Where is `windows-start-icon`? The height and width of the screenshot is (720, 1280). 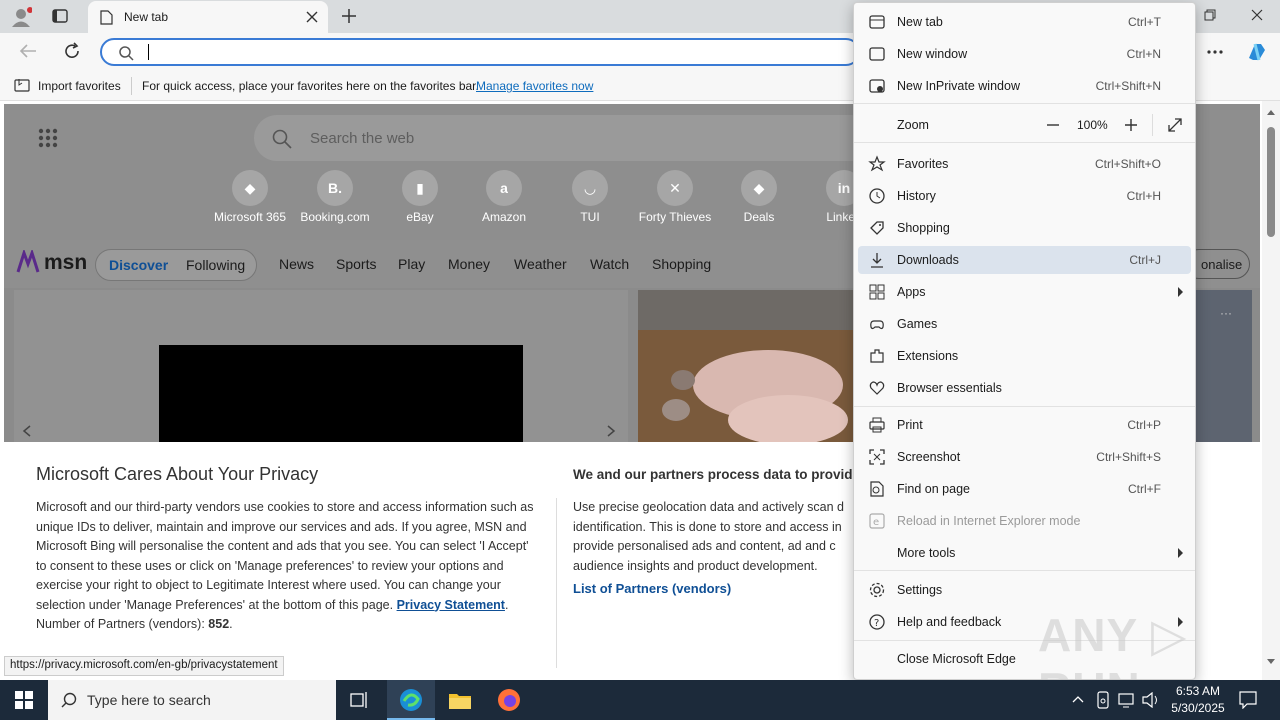 windows-start-icon is located at coordinates (24, 700).